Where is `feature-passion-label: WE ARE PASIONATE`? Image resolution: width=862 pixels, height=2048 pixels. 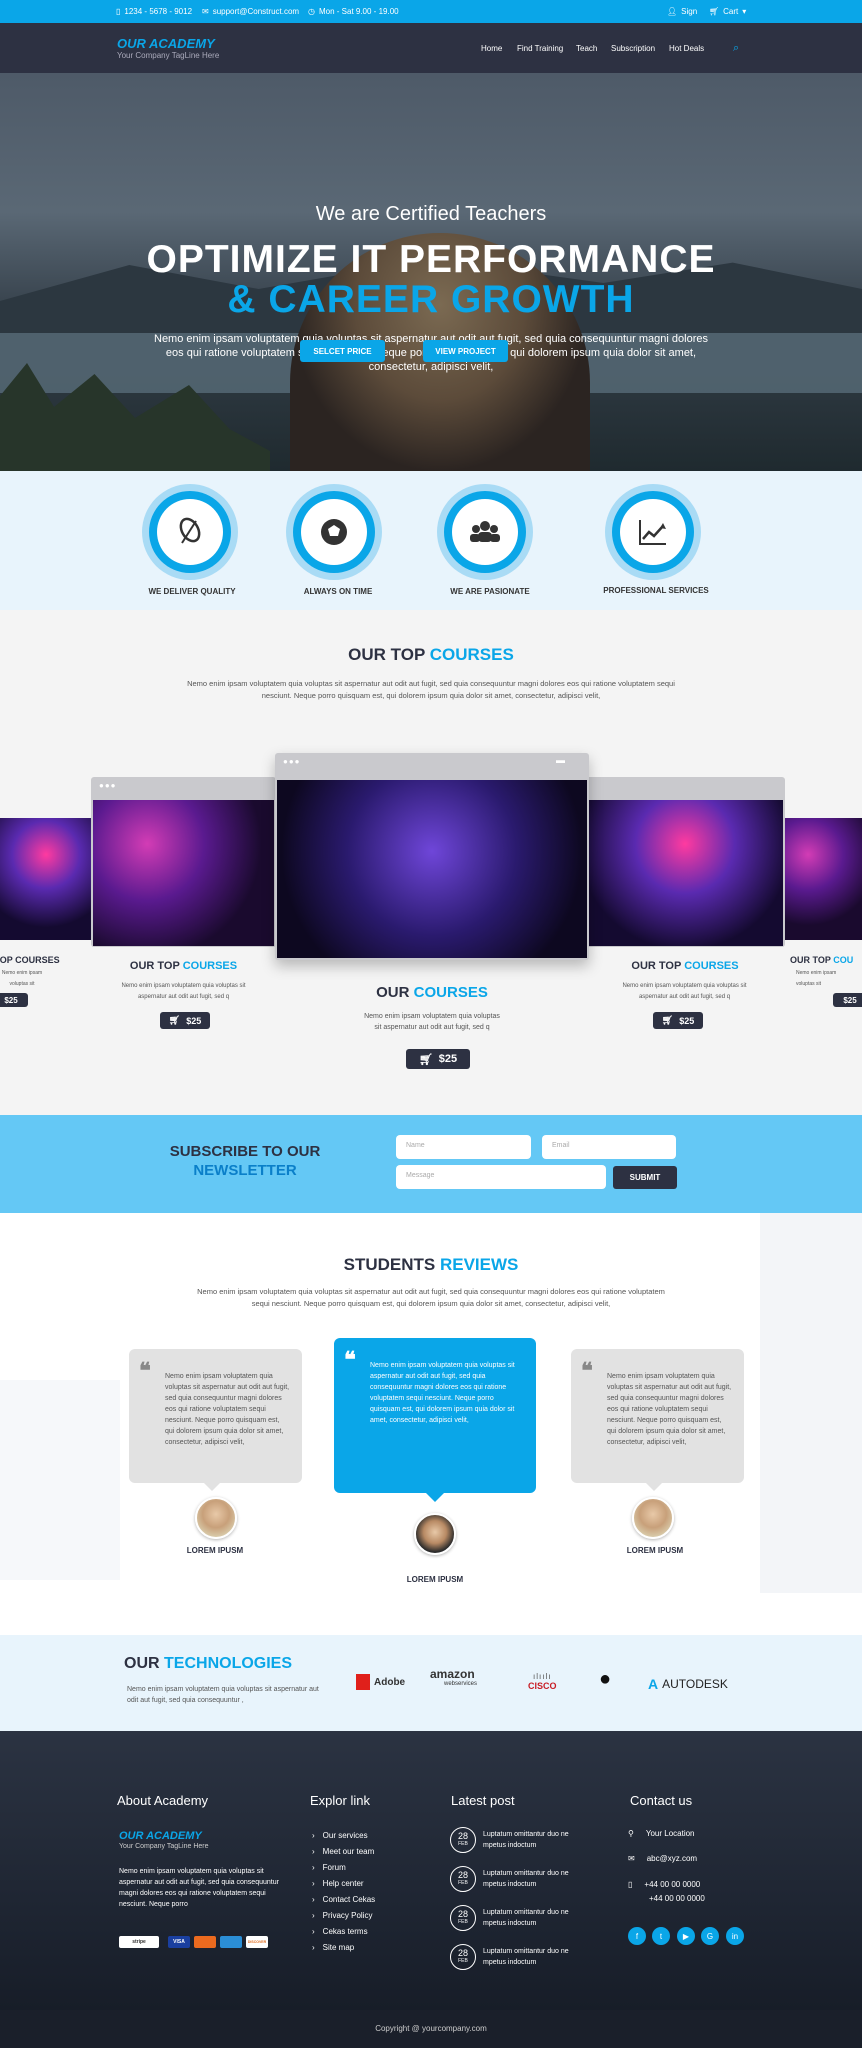
feature-passion-label: WE ARE PASIONATE is located at coordinates (490, 591).